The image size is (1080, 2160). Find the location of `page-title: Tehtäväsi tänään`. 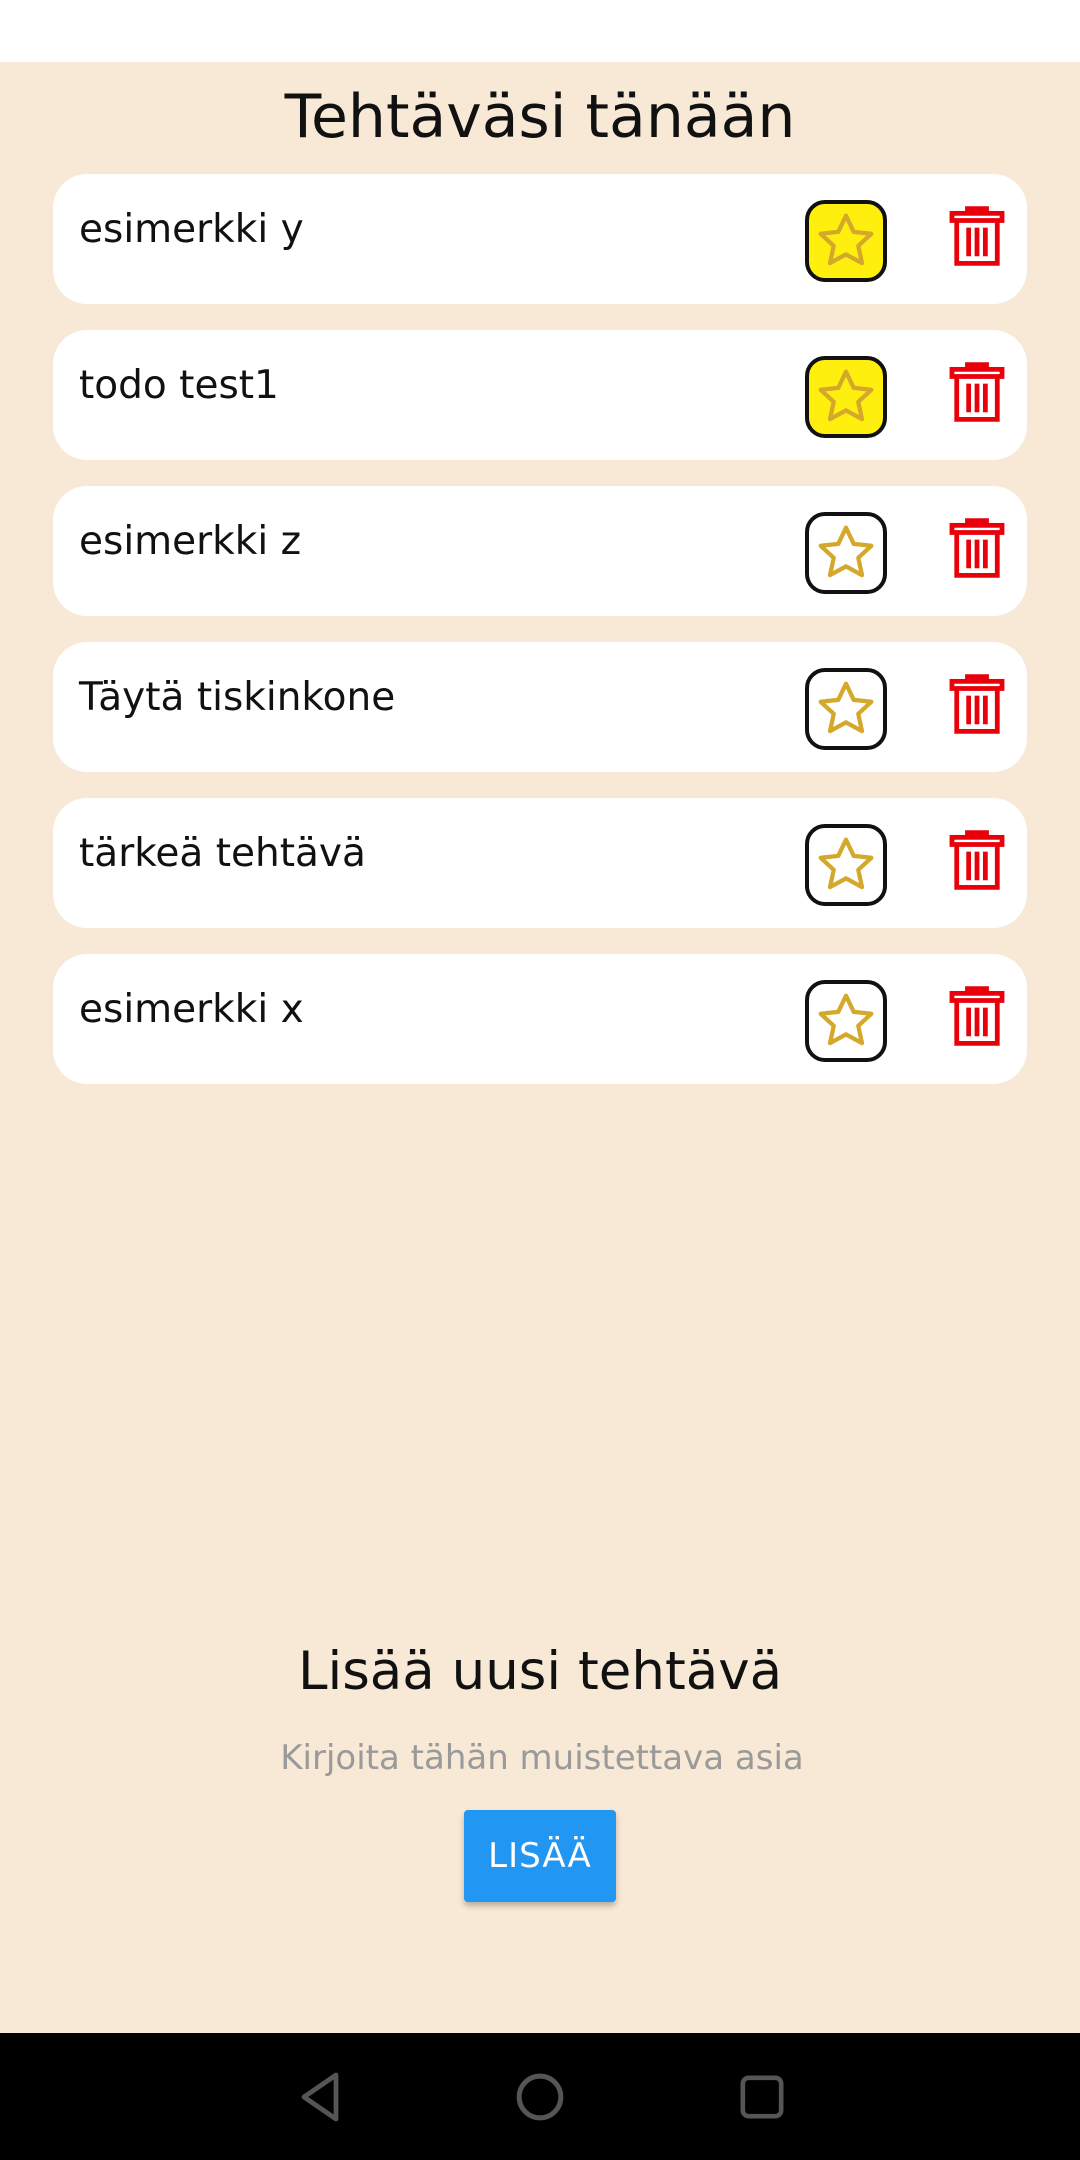

page-title: Tehtäväsi tänään is located at coordinates (540, 117).